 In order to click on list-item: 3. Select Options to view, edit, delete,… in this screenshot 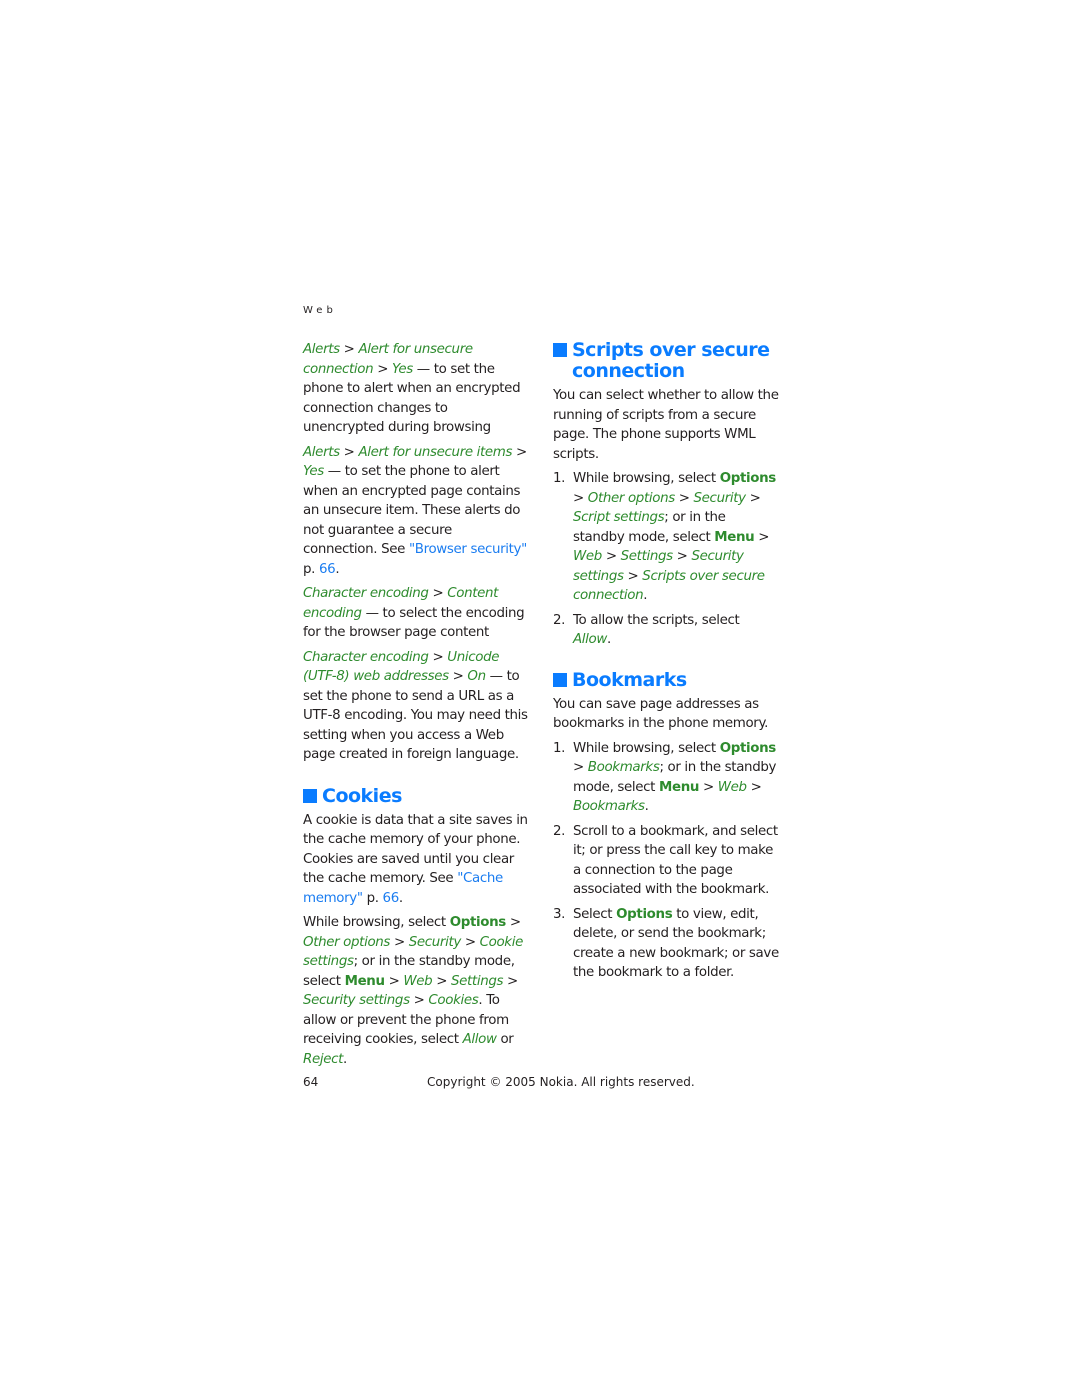, I will do `click(666, 944)`.